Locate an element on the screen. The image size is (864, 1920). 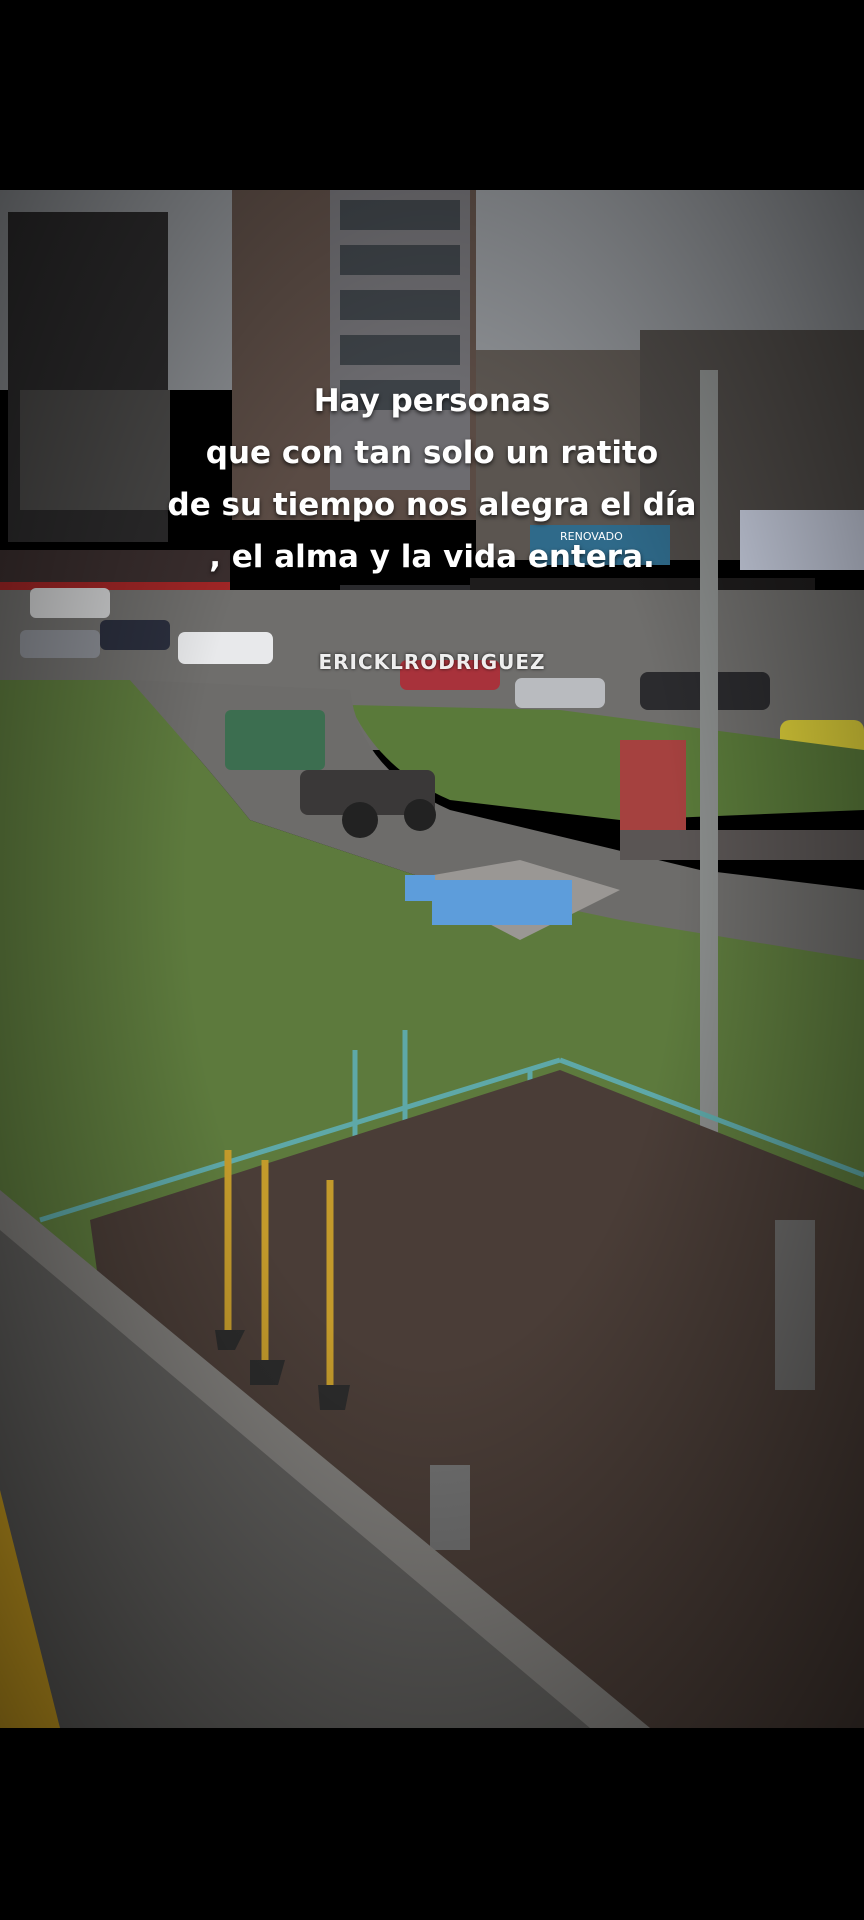
caption-line-3: de su tiempo nos alegra el día is located at coordinates (432, 505).